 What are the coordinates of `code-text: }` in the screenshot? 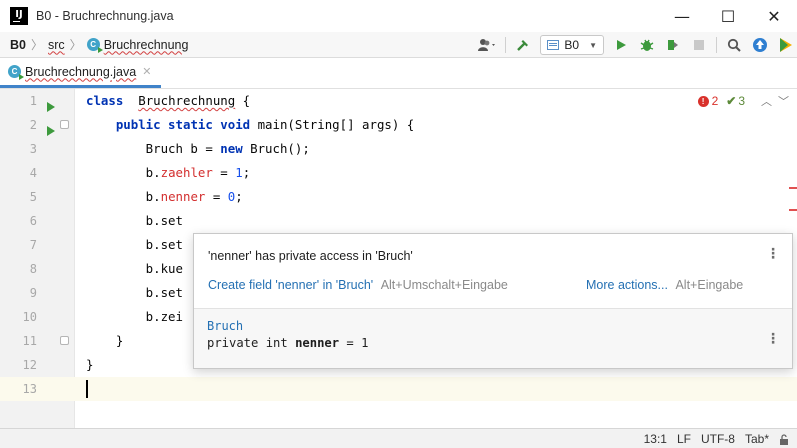 It's located at (104, 341).